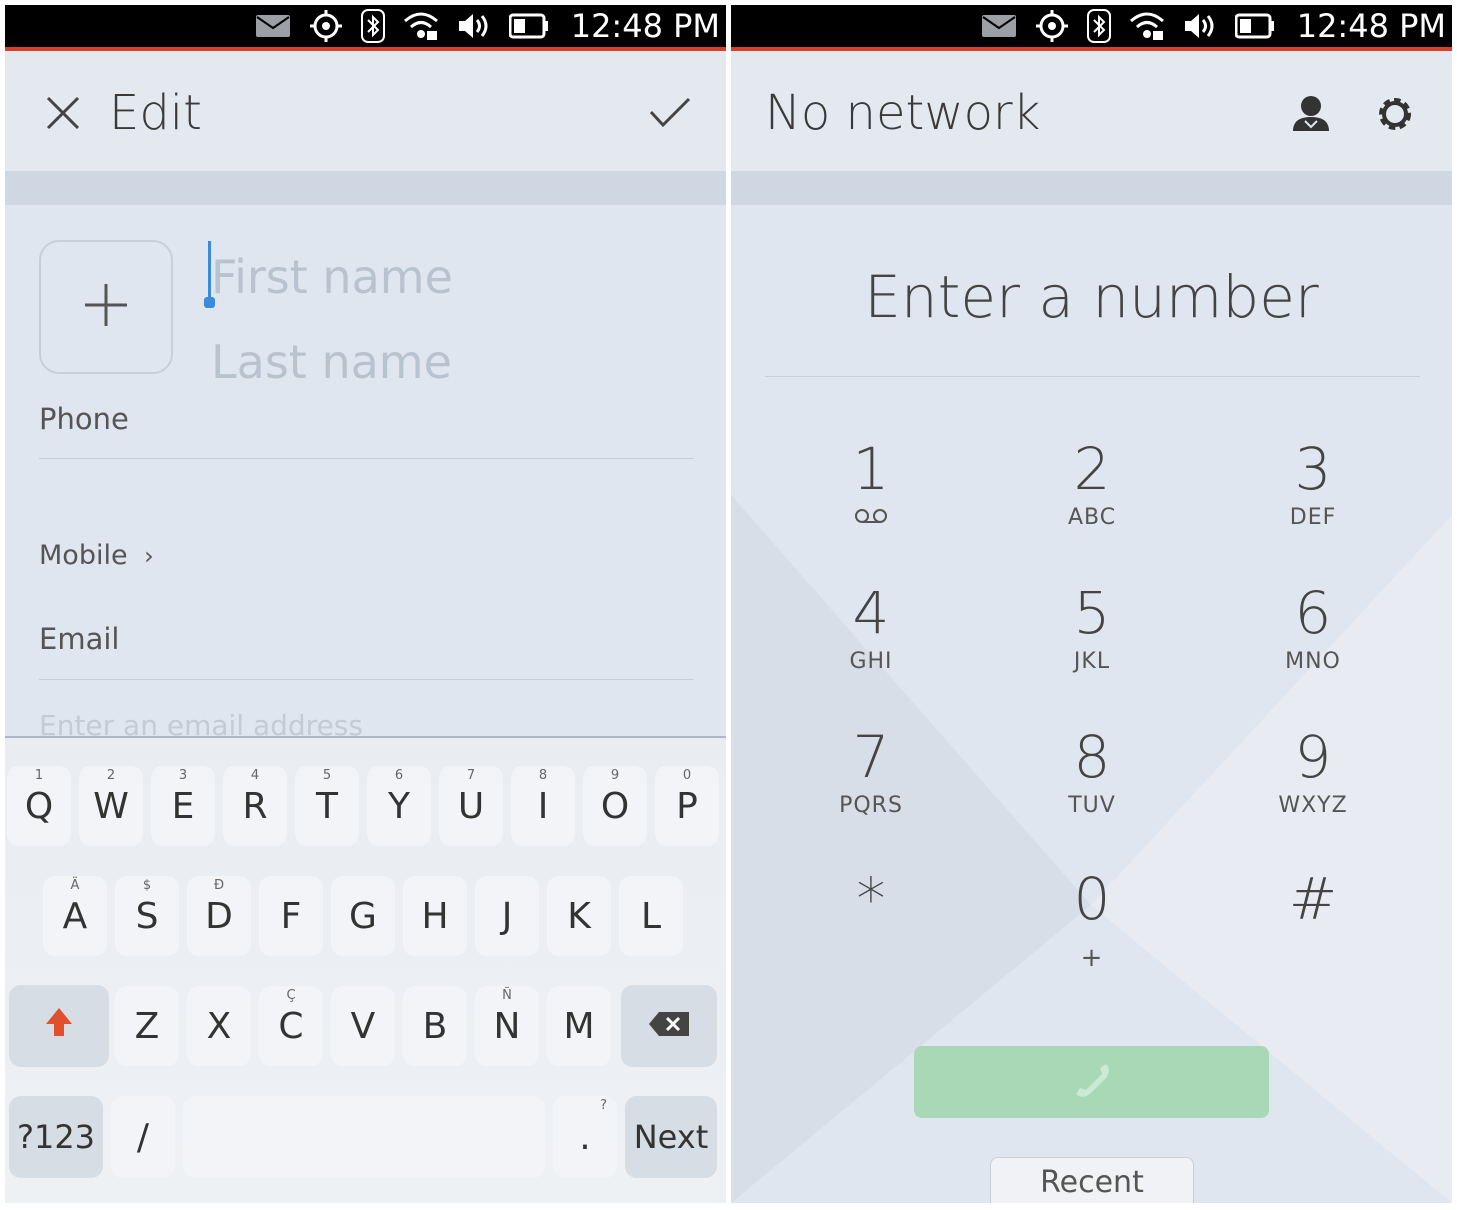  What do you see at coordinates (75, 916) in the screenshot?
I see `key-a: ÄA` at bounding box center [75, 916].